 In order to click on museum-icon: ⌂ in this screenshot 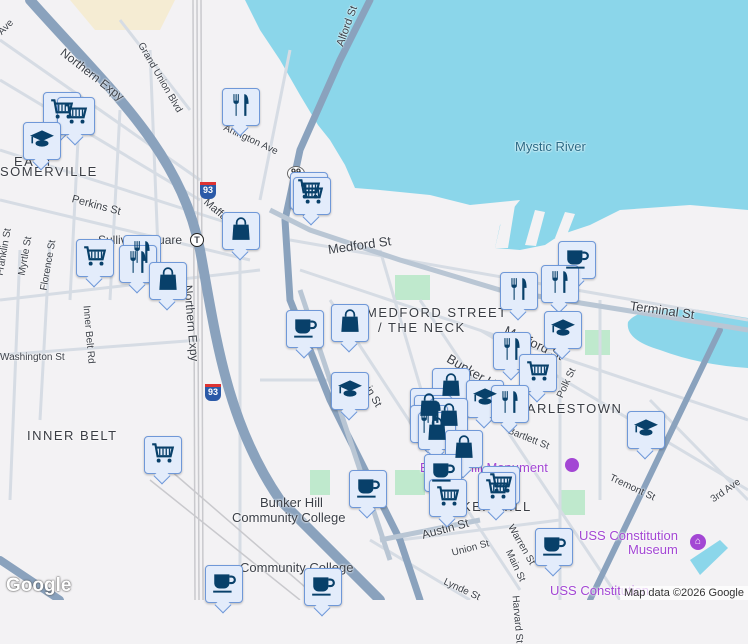, I will do `click(698, 542)`.